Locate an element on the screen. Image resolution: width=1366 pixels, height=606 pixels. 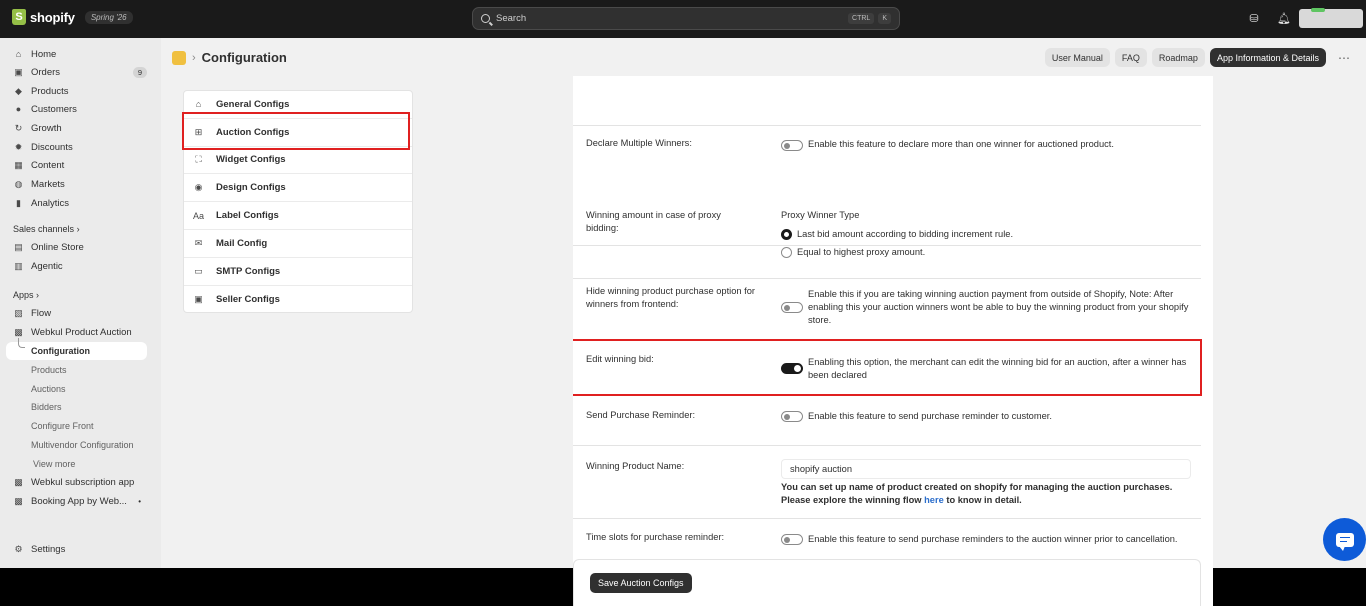
sidebar-item-content: ▦ Content is located at coordinates (77, 165).